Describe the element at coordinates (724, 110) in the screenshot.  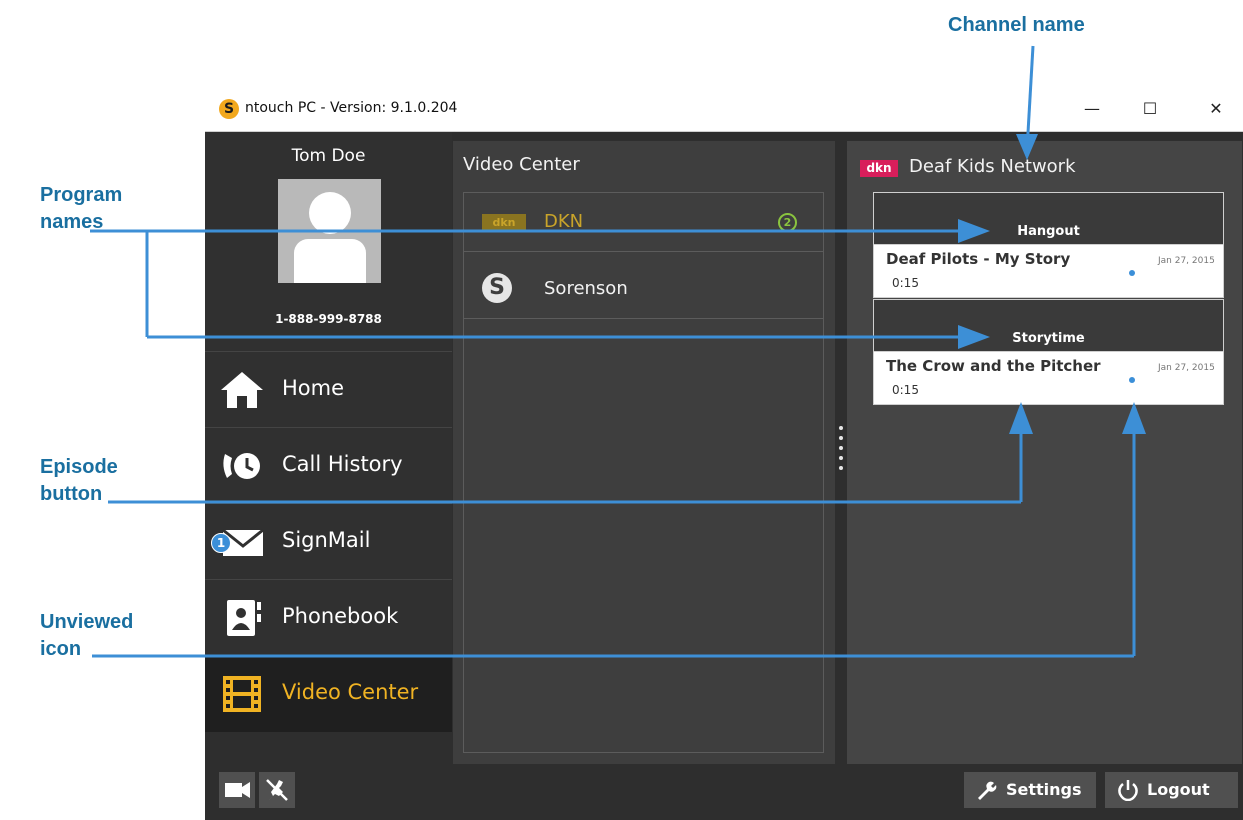
I see `title-bar: S ntouch PC - Version: 9.1.0.204 — ☐ ✕` at that location.